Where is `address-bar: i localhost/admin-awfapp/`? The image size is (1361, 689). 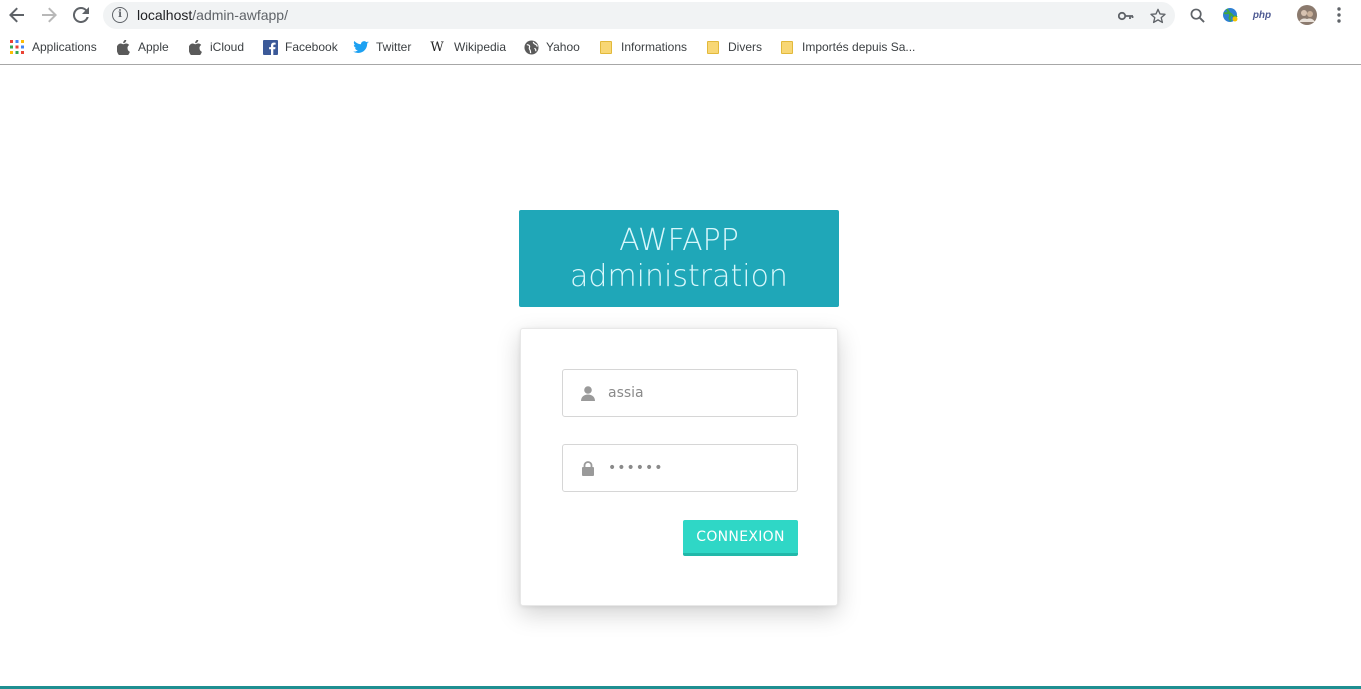
address-bar: i localhost/admin-awfapp/ is located at coordinates (639, 15).